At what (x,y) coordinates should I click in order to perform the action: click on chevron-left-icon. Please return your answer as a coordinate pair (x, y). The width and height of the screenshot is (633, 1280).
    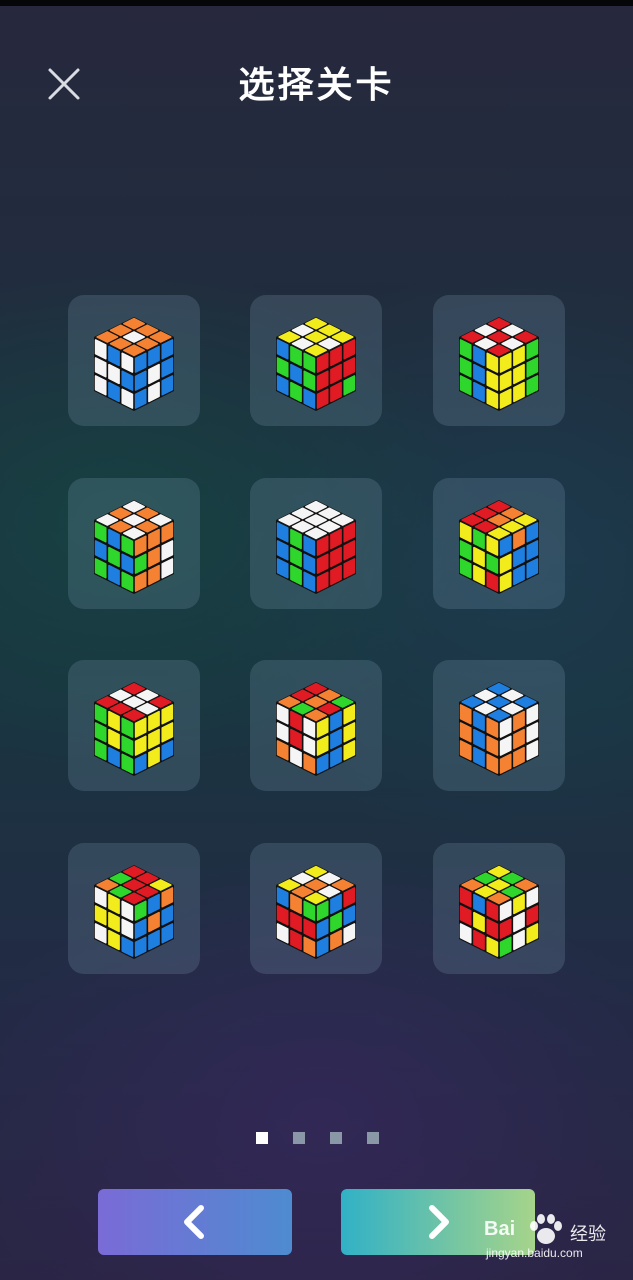
    Looking at the image, I should click on (194, 1222).